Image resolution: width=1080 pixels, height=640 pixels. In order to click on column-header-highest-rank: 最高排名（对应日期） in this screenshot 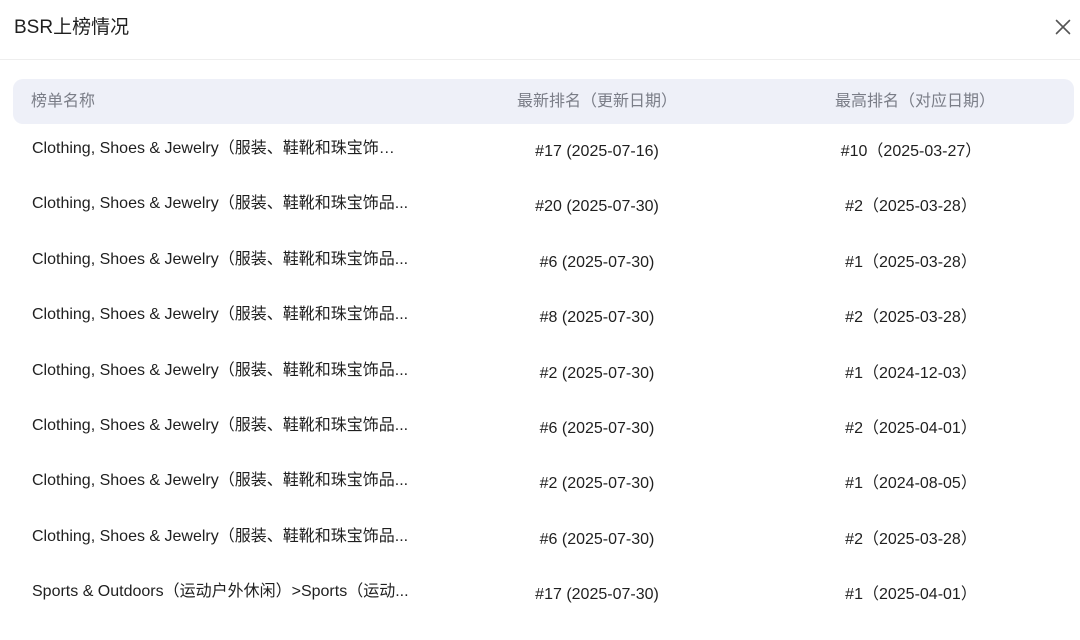, I will do `click(915, 101)`.